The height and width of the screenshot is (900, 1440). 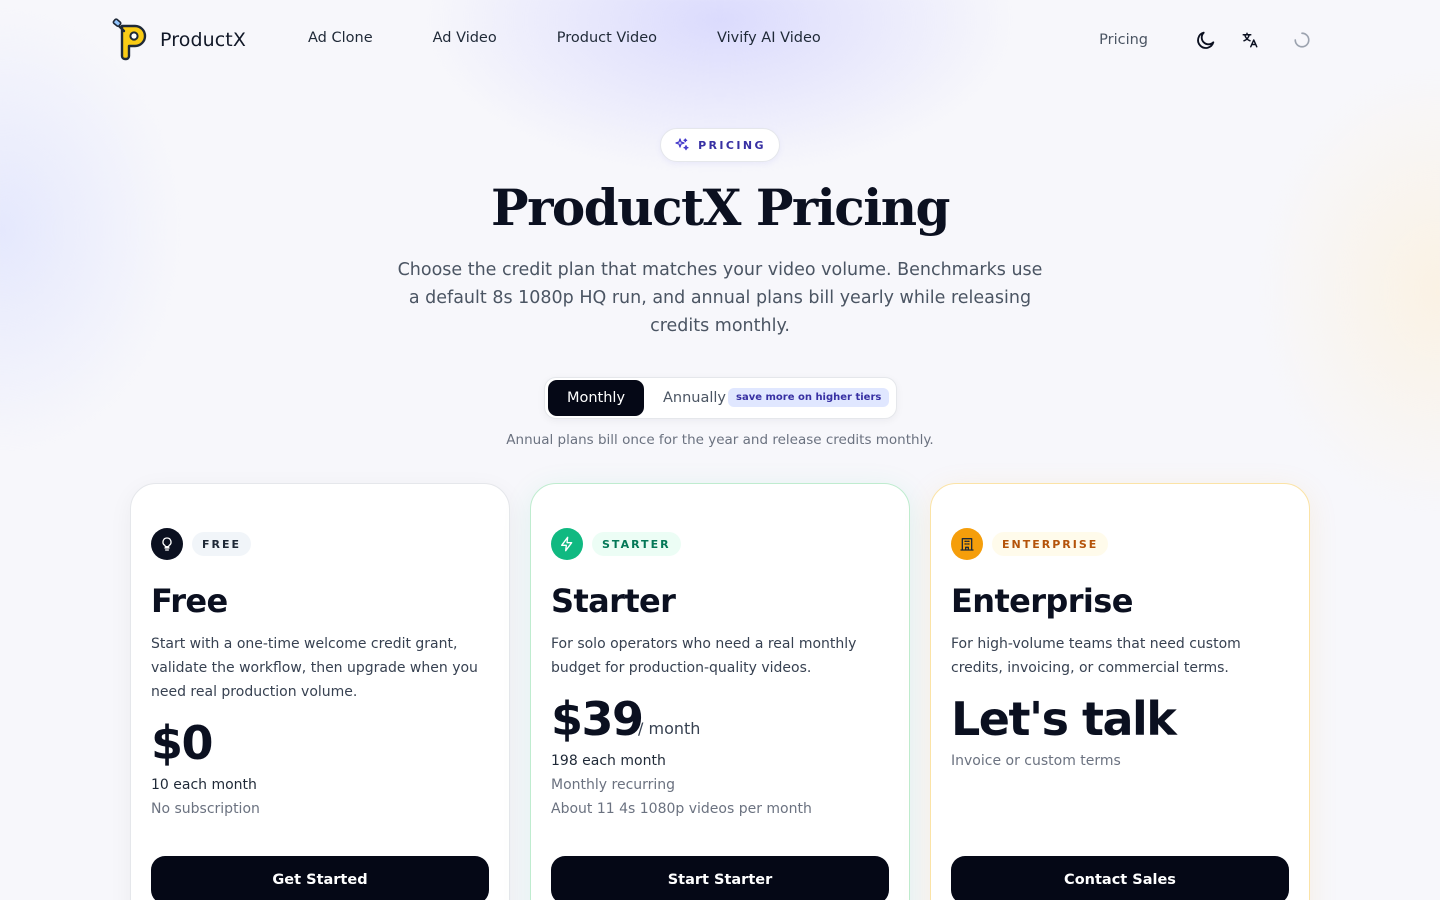 I want to click on nav-actions: Pricing, so click(x=1203, y=40).